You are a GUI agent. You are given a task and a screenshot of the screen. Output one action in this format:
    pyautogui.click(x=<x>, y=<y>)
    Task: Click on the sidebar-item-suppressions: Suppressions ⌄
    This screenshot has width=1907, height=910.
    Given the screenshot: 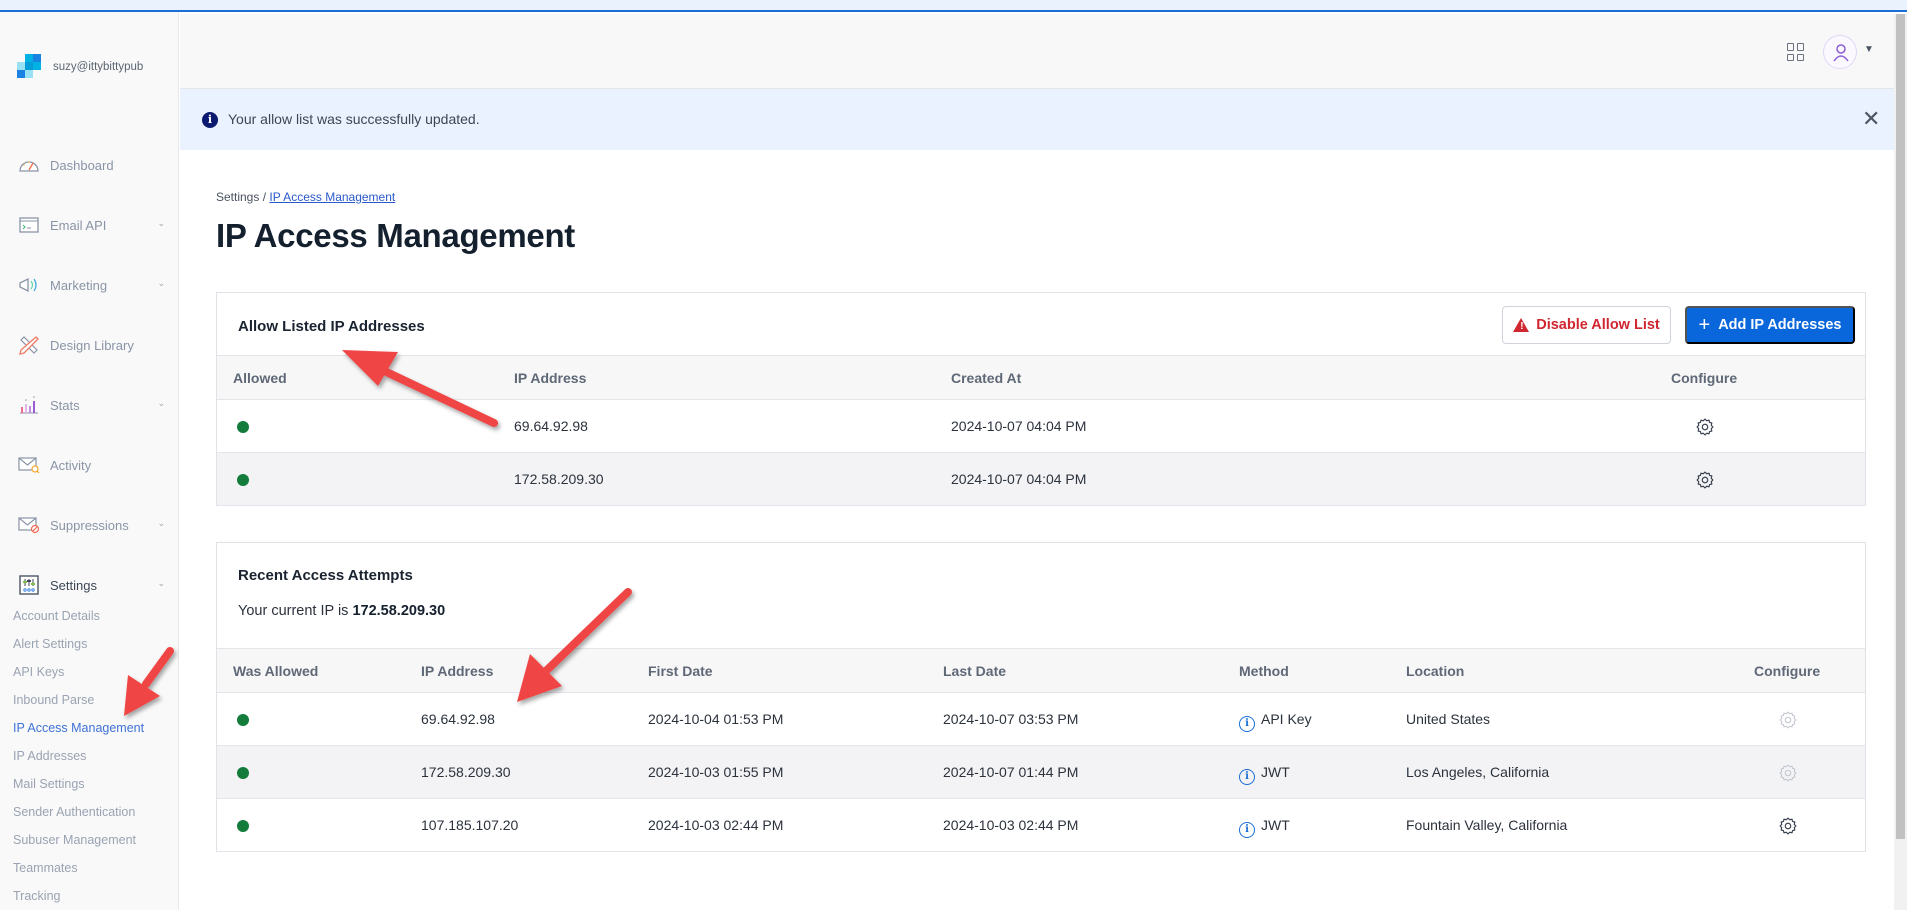 What is the action you would take?
    pyautogui.click(x=95, y=525)
    